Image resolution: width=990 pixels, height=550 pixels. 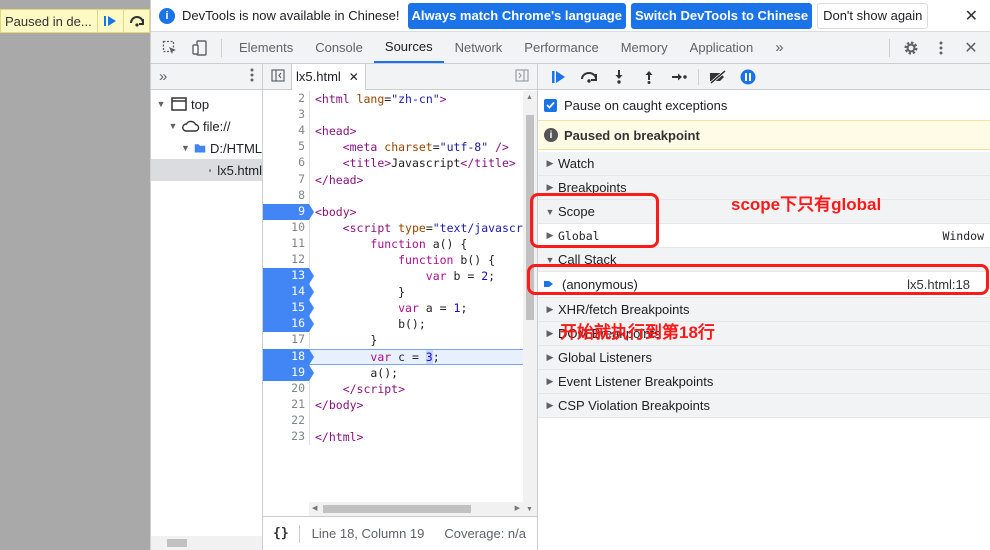 What do you see at coordinates (236, 148) in the screenshot?
I see `tree-label: D:/HTML` at bounding box center [236, 148].